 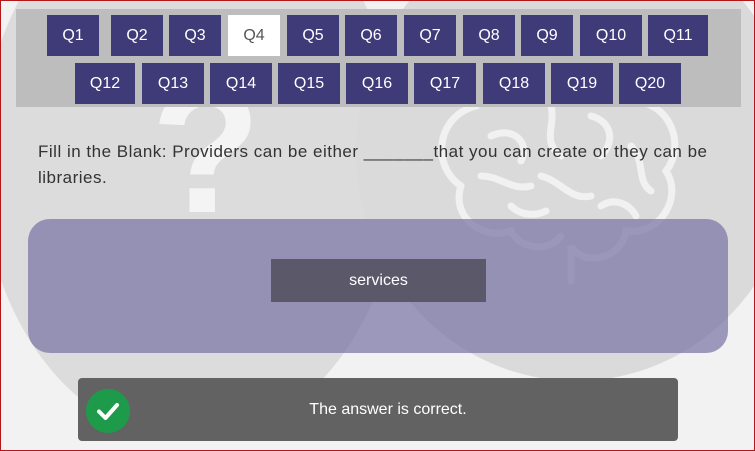 What do you see at coordinates (650, 83) in the screenshot?
I see `question-tab-q20: Q20` at bounding box center [650, 83].